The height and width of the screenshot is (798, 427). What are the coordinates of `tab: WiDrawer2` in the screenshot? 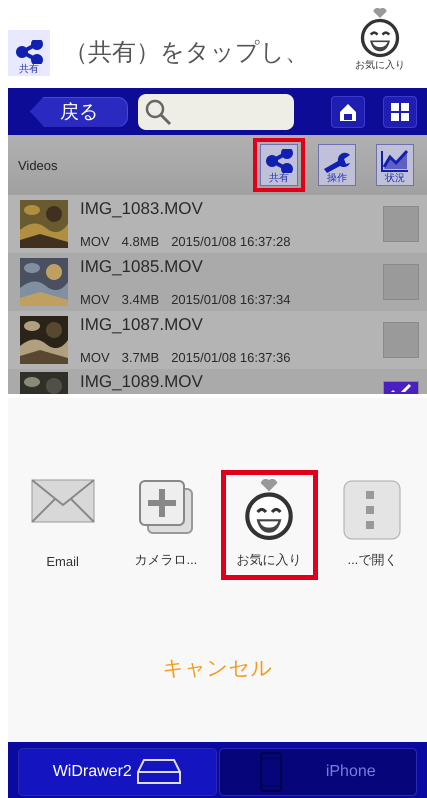 It's located at (117, 772).